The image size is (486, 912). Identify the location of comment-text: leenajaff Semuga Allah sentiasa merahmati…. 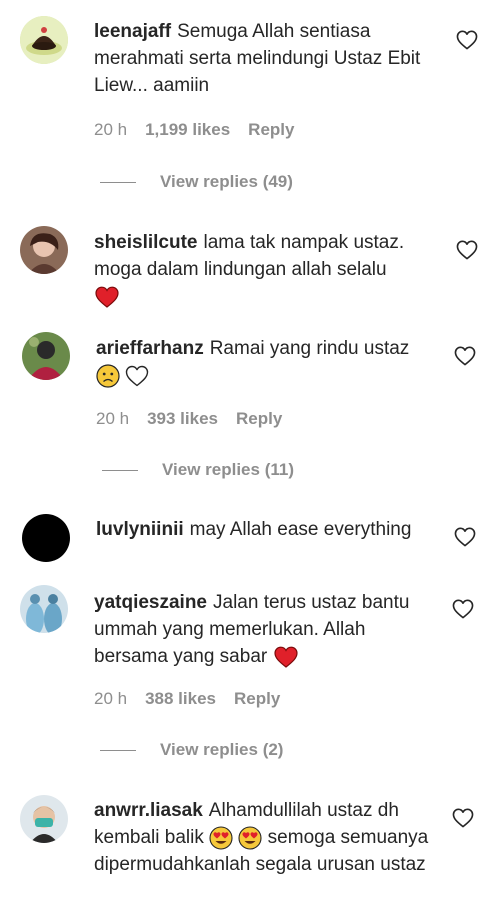
(257, 58).